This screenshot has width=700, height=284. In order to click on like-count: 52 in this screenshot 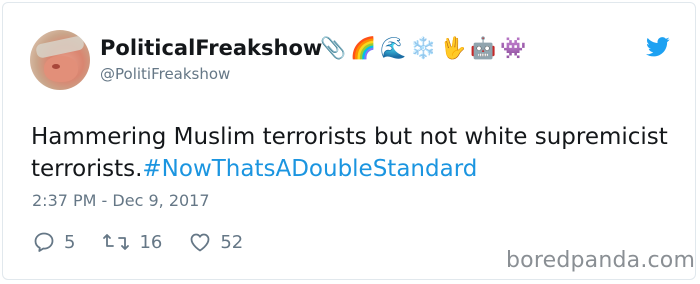, I will do `click(232, 242)`.